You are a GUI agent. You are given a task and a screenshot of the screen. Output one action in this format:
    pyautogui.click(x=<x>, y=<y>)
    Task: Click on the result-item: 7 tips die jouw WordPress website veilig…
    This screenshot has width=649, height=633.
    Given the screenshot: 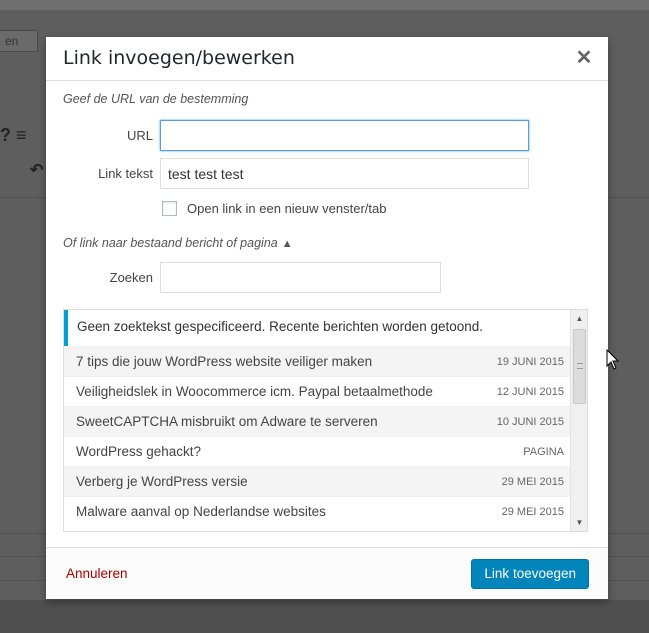 What is the action you would take?
    pyautogui.click(x=317, y=361)
    